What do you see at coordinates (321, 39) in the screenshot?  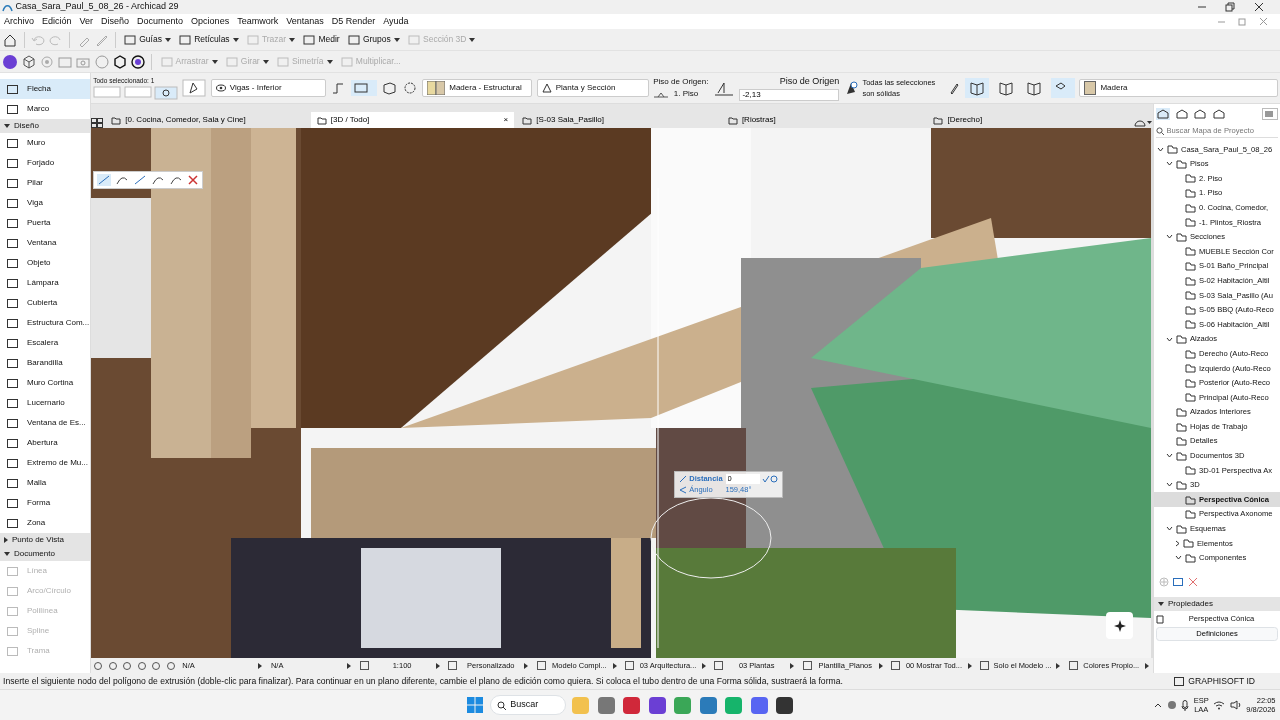 I see `toolbar-button: Medir` at bounding box center [321, 39].